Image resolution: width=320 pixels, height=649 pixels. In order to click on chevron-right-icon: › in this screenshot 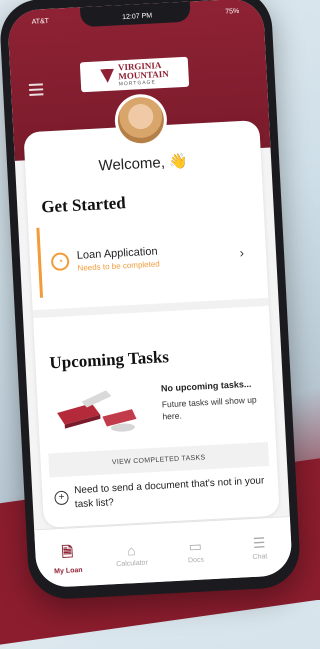, I will do `click(242, 252)`.